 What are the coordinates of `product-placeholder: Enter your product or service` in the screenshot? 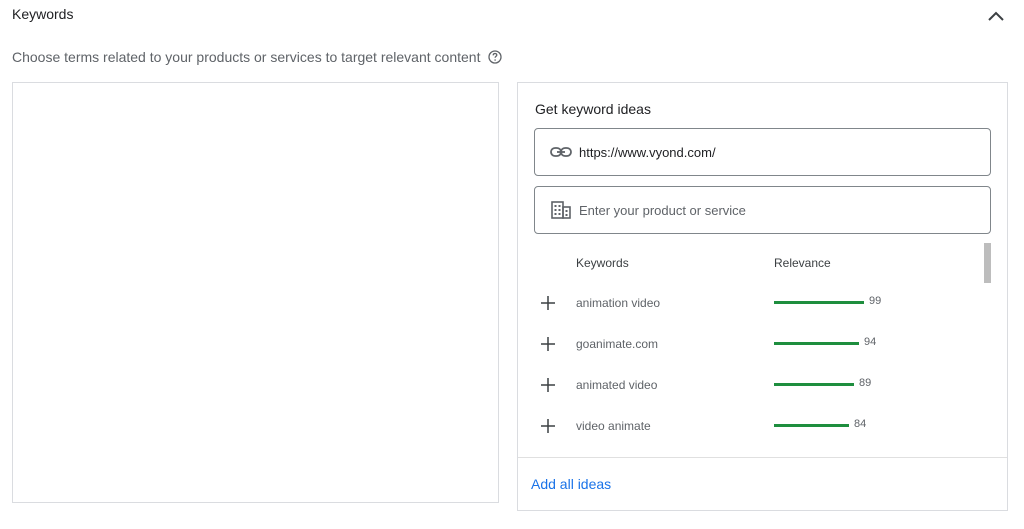 It's located at (662, 210).